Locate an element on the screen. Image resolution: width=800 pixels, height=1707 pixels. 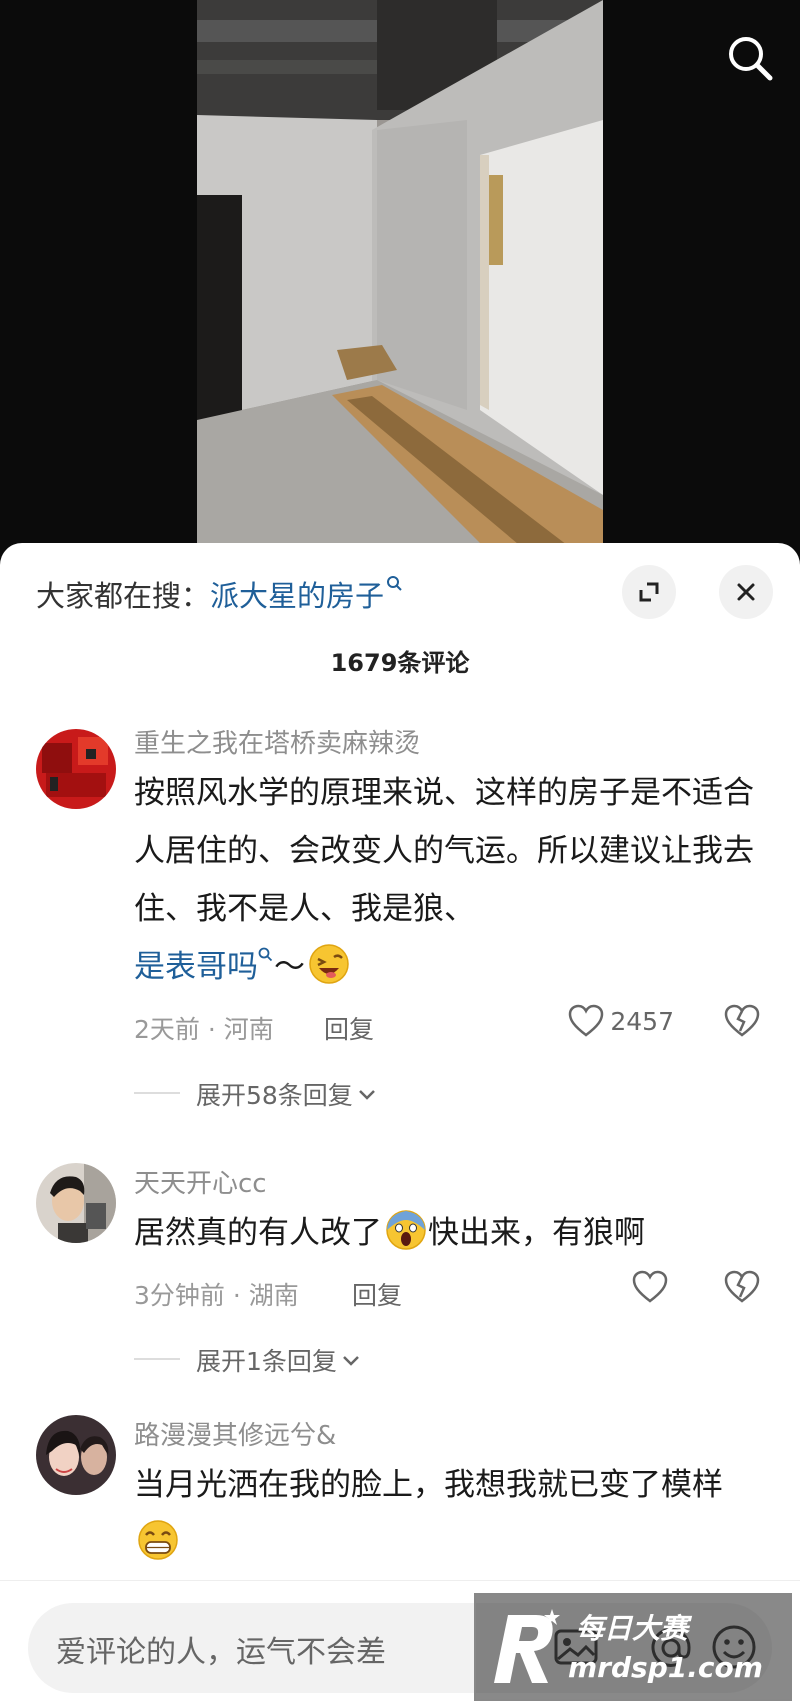
grinning-squint-emoji is located at coordinates (329, 964).